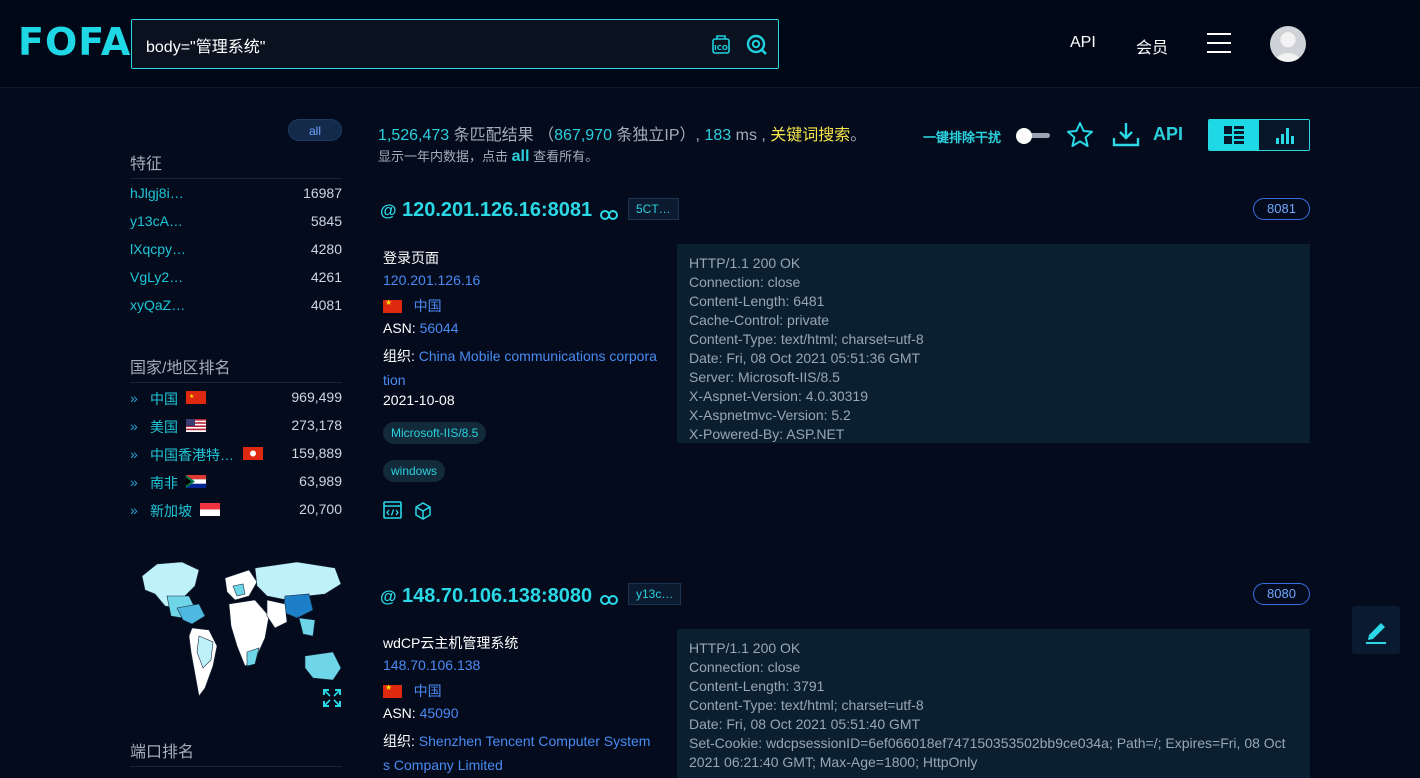  I want to click on world-map, so click(242, 631).